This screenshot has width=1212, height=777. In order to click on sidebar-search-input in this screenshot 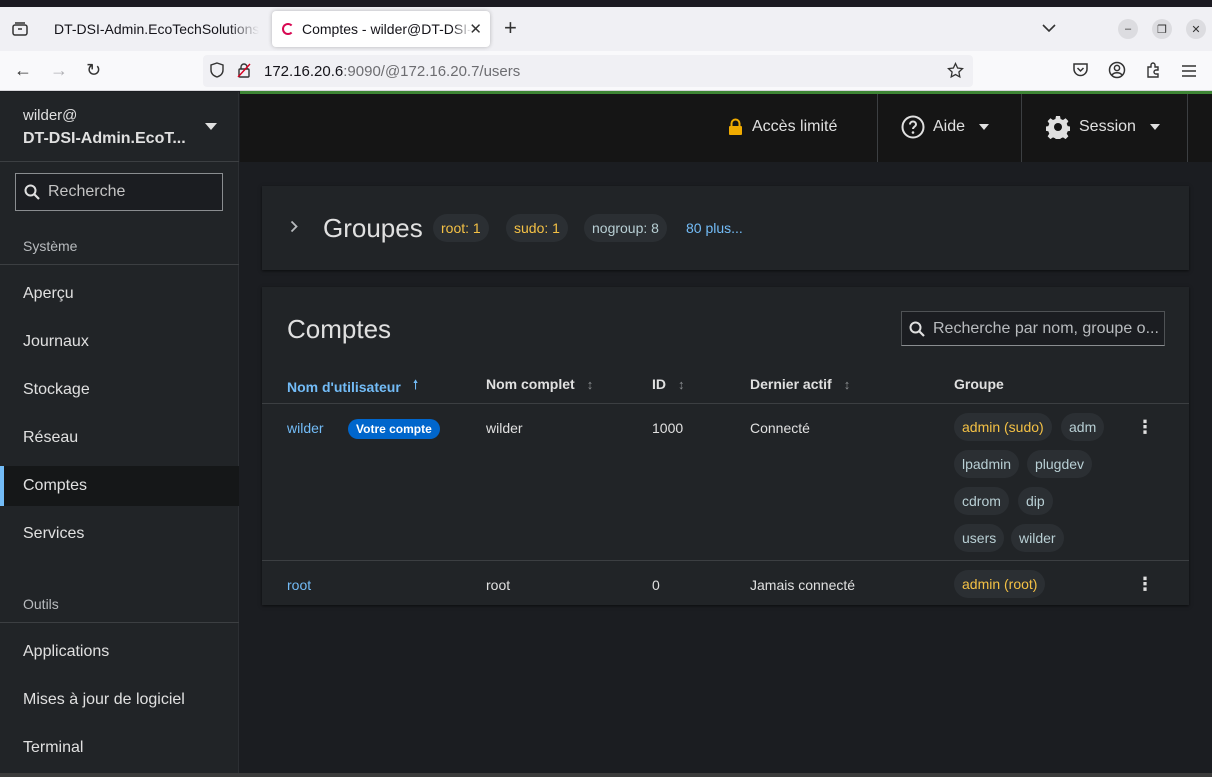, I will do `click(119, 192)`.